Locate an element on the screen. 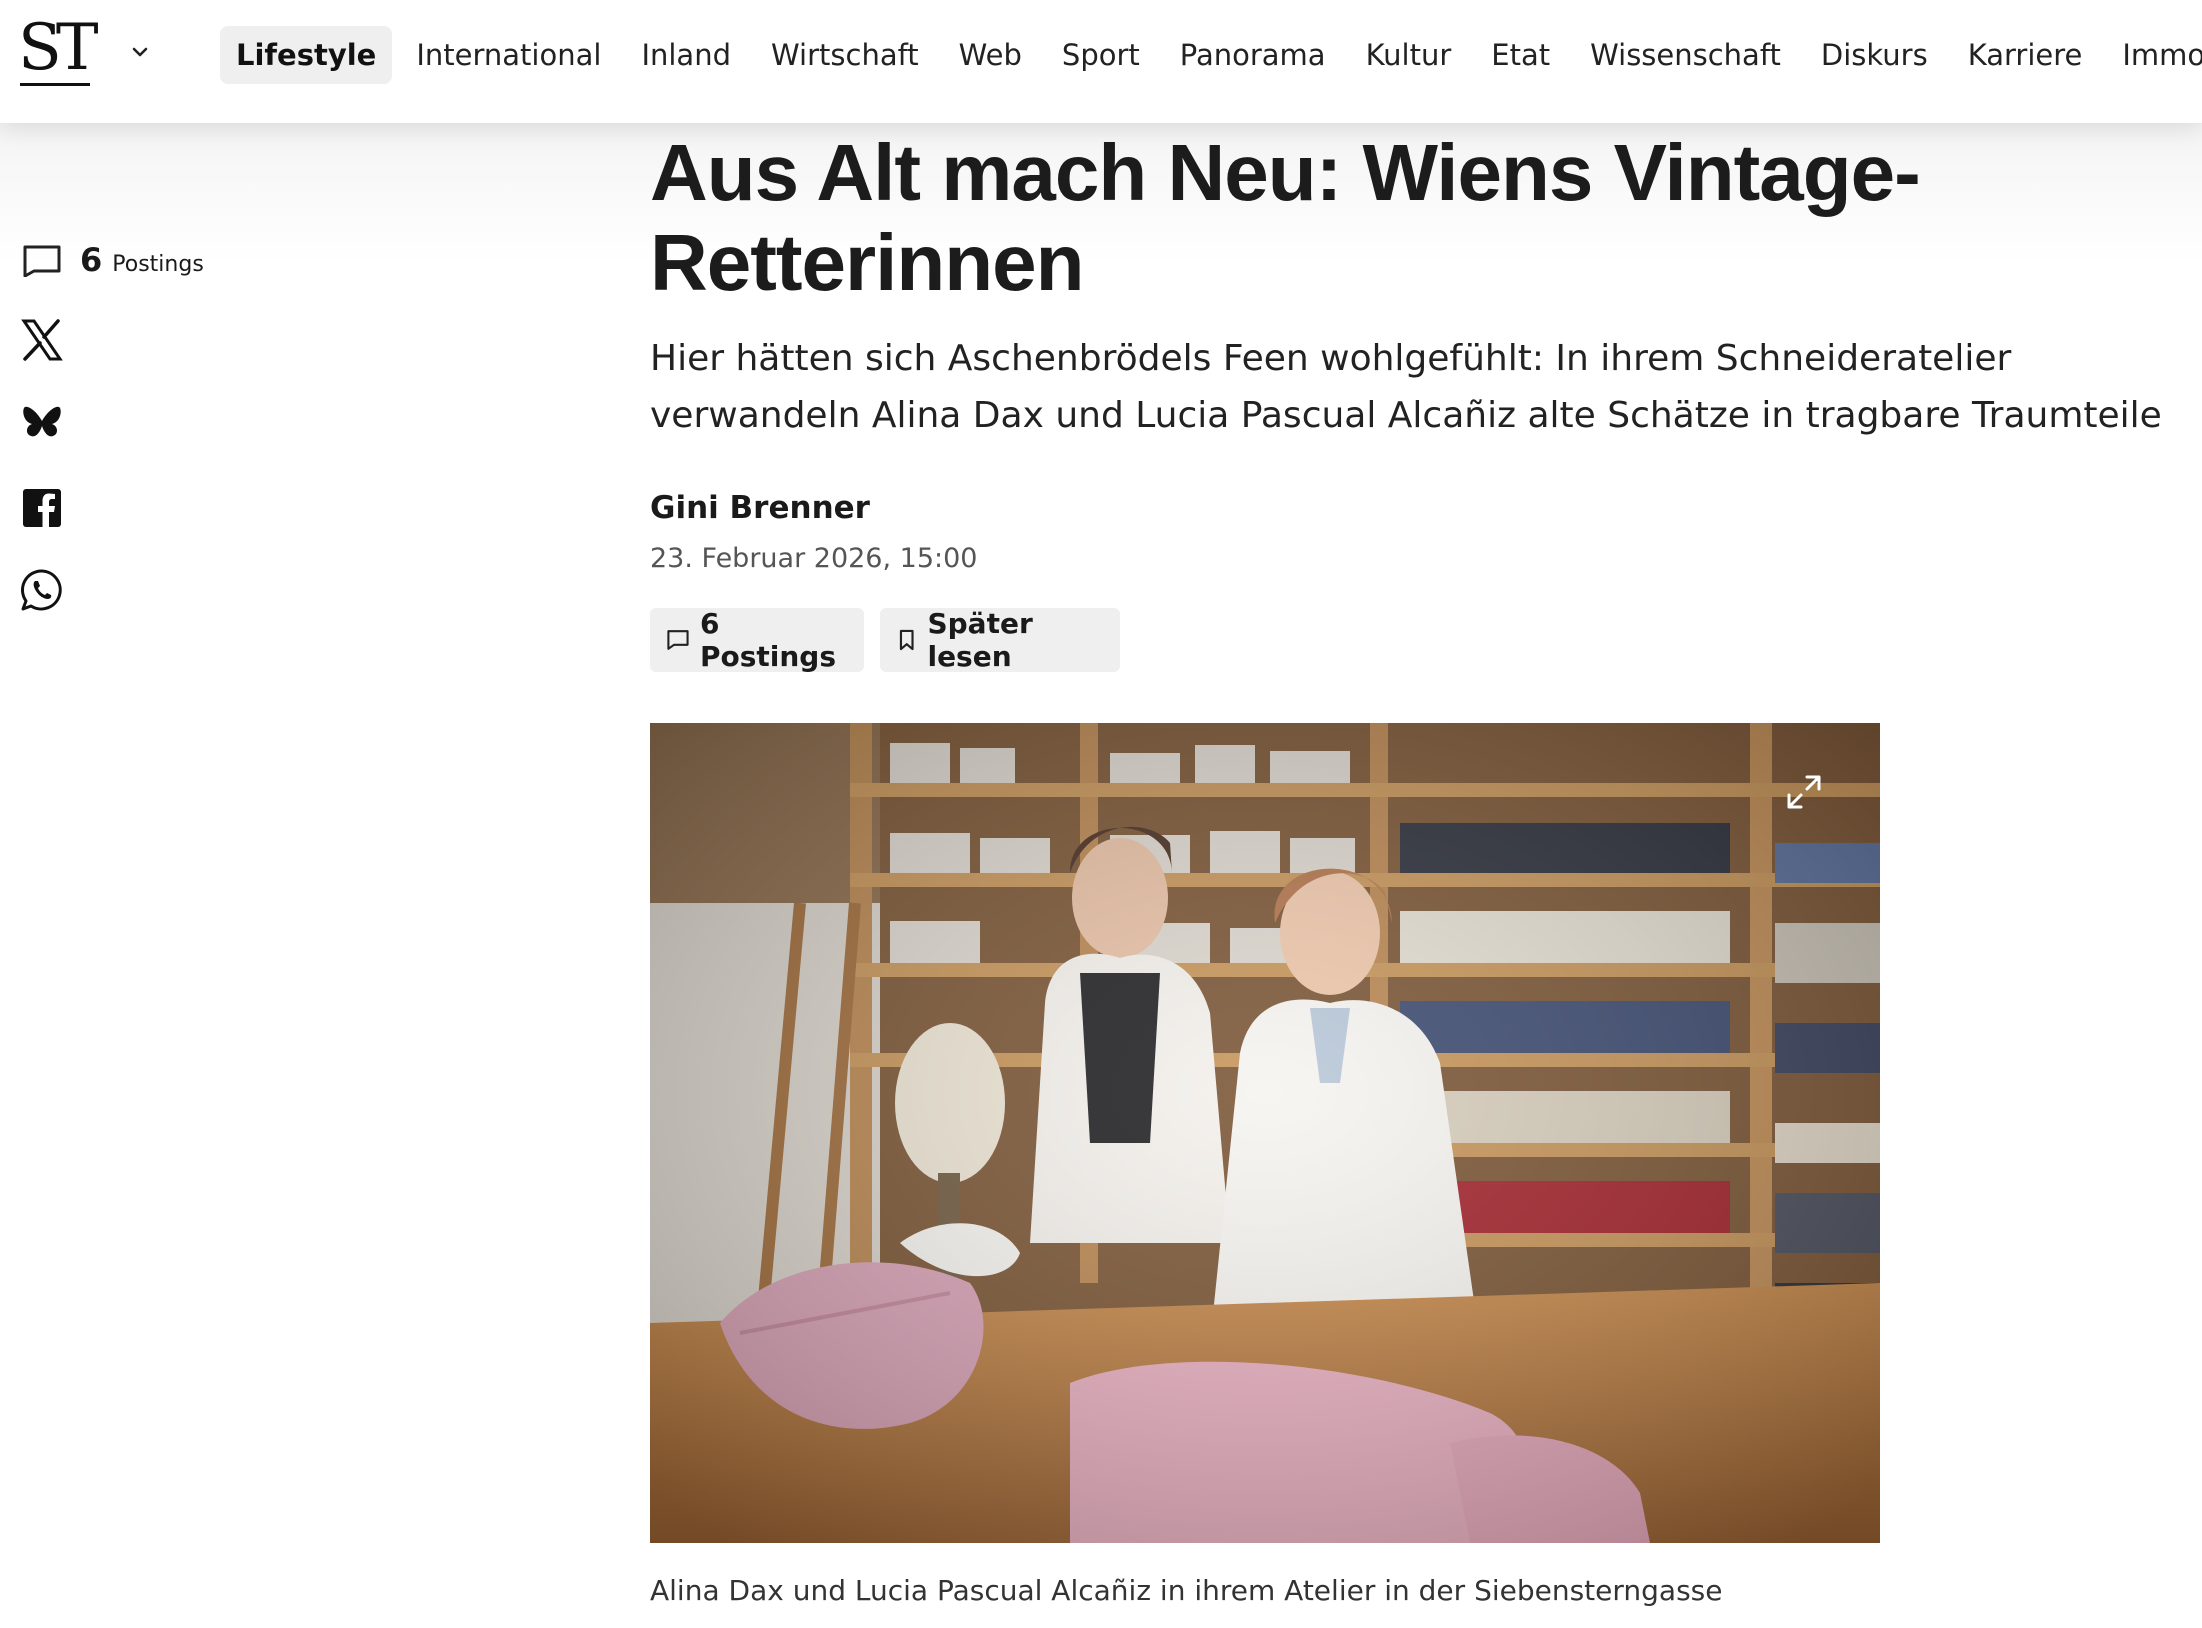 This screenshot has width=2202, height=1628. rail-postings-count: 6 is located at coordinates (91, 260).